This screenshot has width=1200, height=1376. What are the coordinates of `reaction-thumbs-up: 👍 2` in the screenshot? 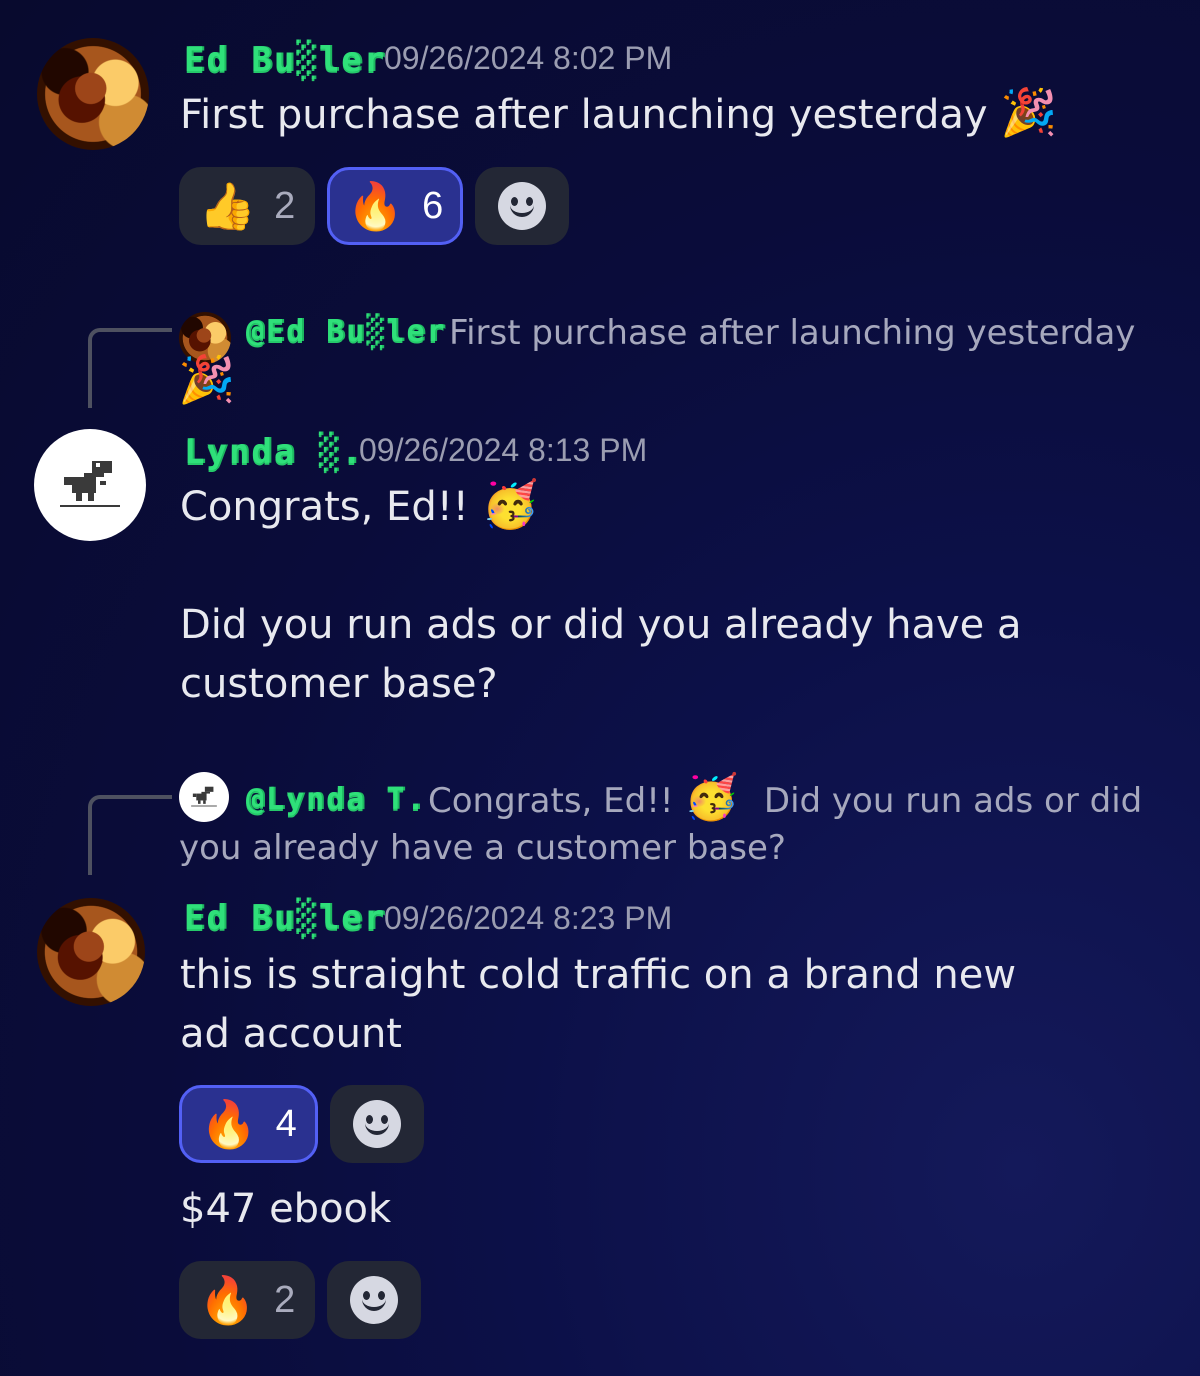 It's located at (247, 206).